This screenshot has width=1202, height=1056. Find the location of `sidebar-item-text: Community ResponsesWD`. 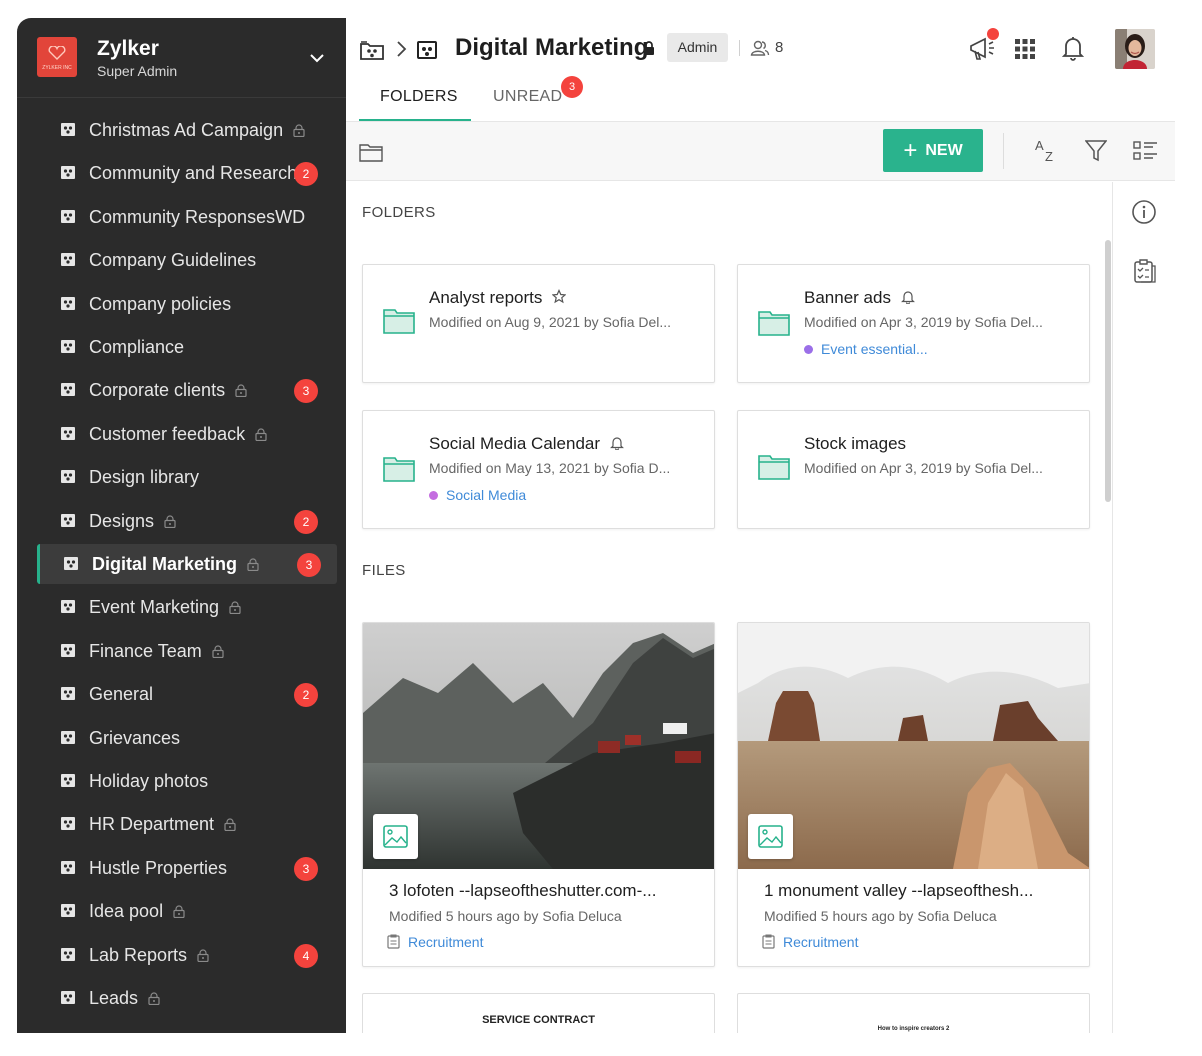

sidebar-item-text: Community ResponsesWD is located at coordinates (197, 216).